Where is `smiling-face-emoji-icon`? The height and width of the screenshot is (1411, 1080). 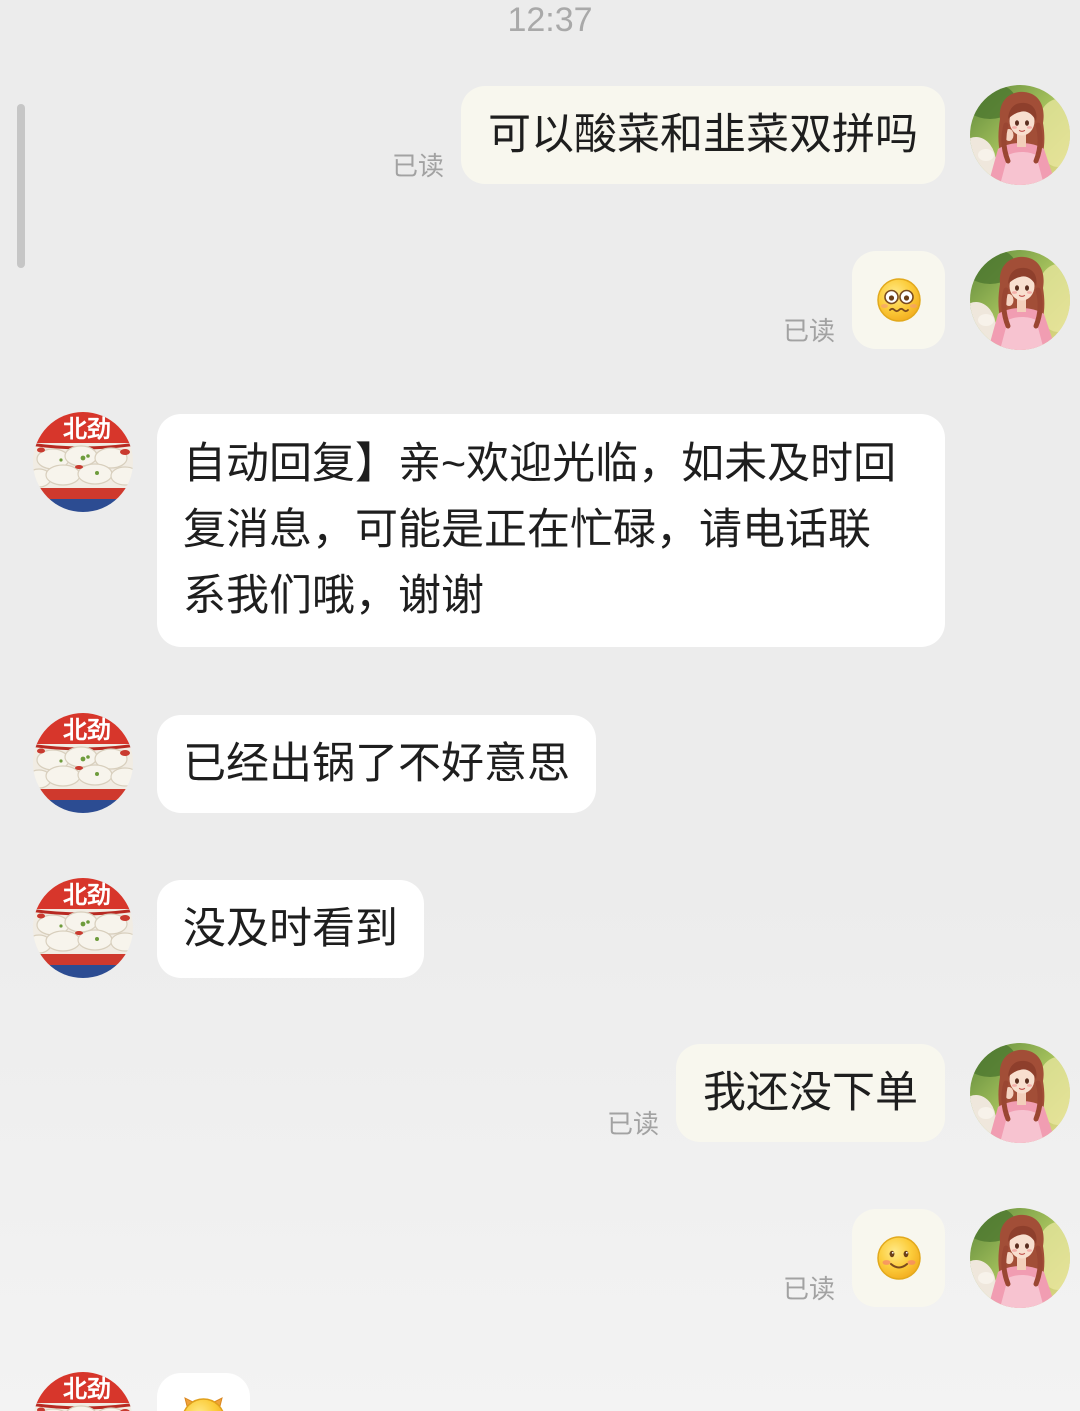 smiling-face-emoji-icon is located at coordinates (898, 1258).